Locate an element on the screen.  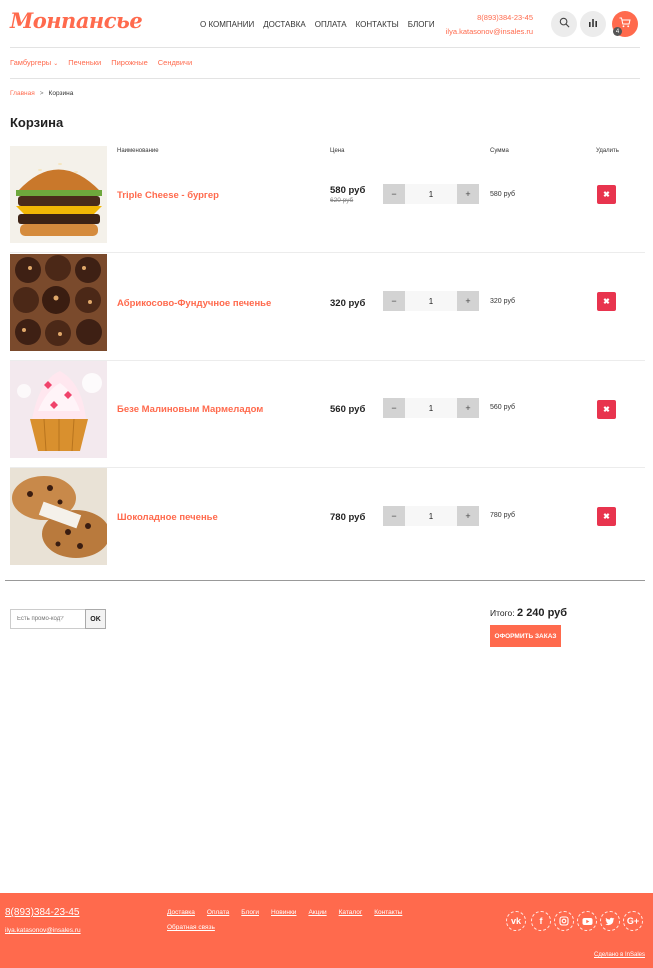
header-email: ilya.katasonov@insales.ru is located at coordinates (489, 32).